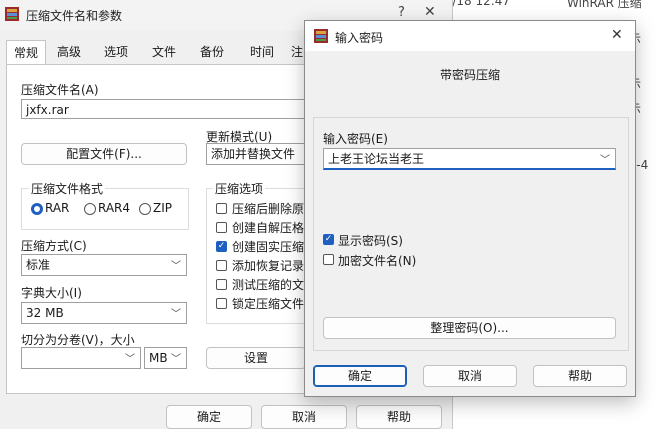 This screenshot has width=658, height=429. Describe the element at coordinates (470, 36) in the screenshot. I see `password-titlebar: 输入密码 ✕` at that location.